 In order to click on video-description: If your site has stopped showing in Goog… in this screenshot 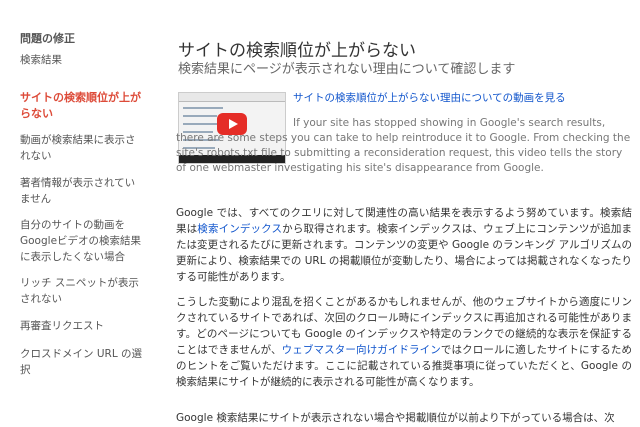, I will do `click(403, 145)`.